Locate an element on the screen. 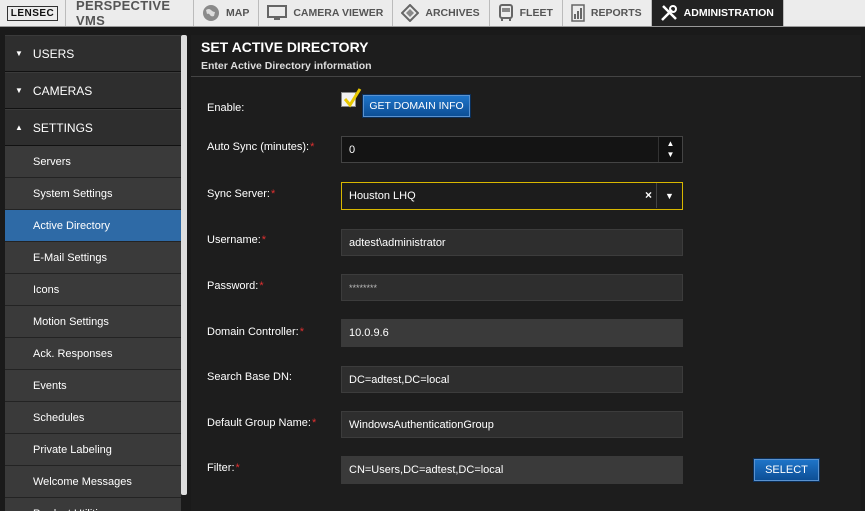 The height and width of the screenshot is (511, 865). tab-reports-label: REPORTS is located at coordinates (616, 13).